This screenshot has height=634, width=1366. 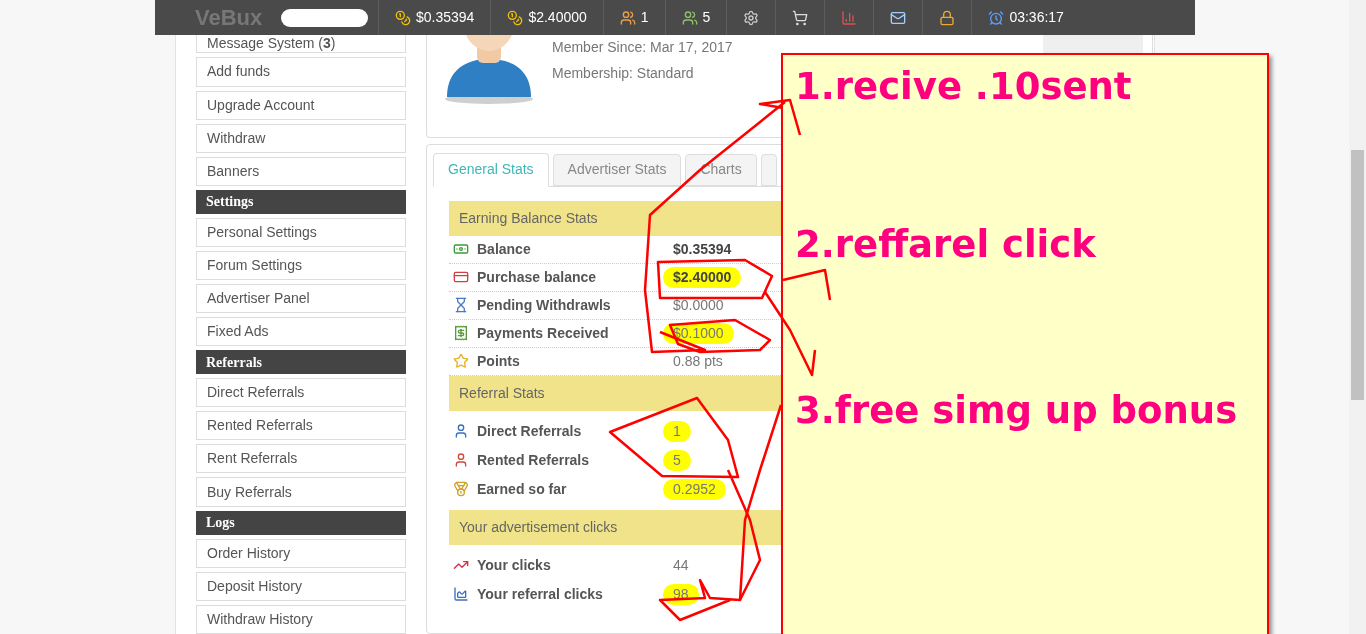 I want to click on medal-icon, so click(x=461, y=489).